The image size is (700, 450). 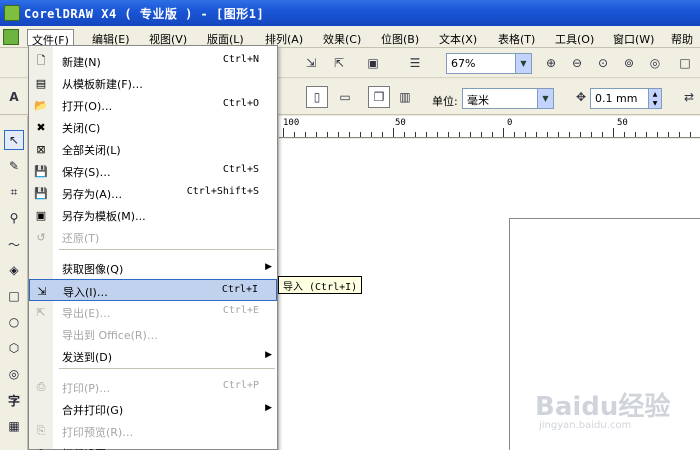 I want to click on menu-edit: 编辑(E), so click(x=111, y=37).